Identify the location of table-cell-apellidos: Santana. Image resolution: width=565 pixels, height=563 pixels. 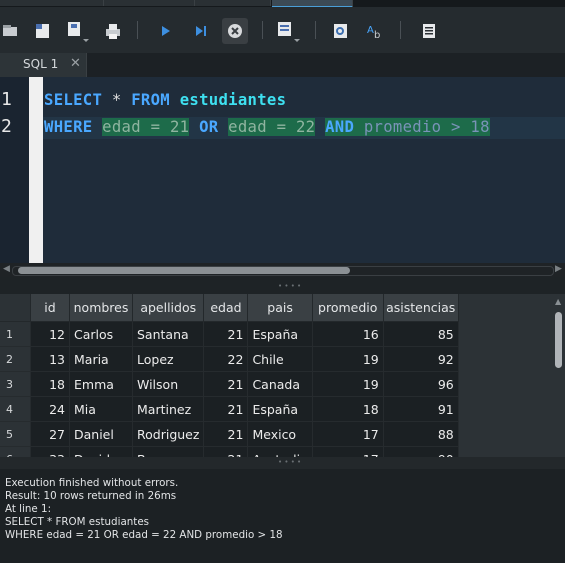
(168, 334).